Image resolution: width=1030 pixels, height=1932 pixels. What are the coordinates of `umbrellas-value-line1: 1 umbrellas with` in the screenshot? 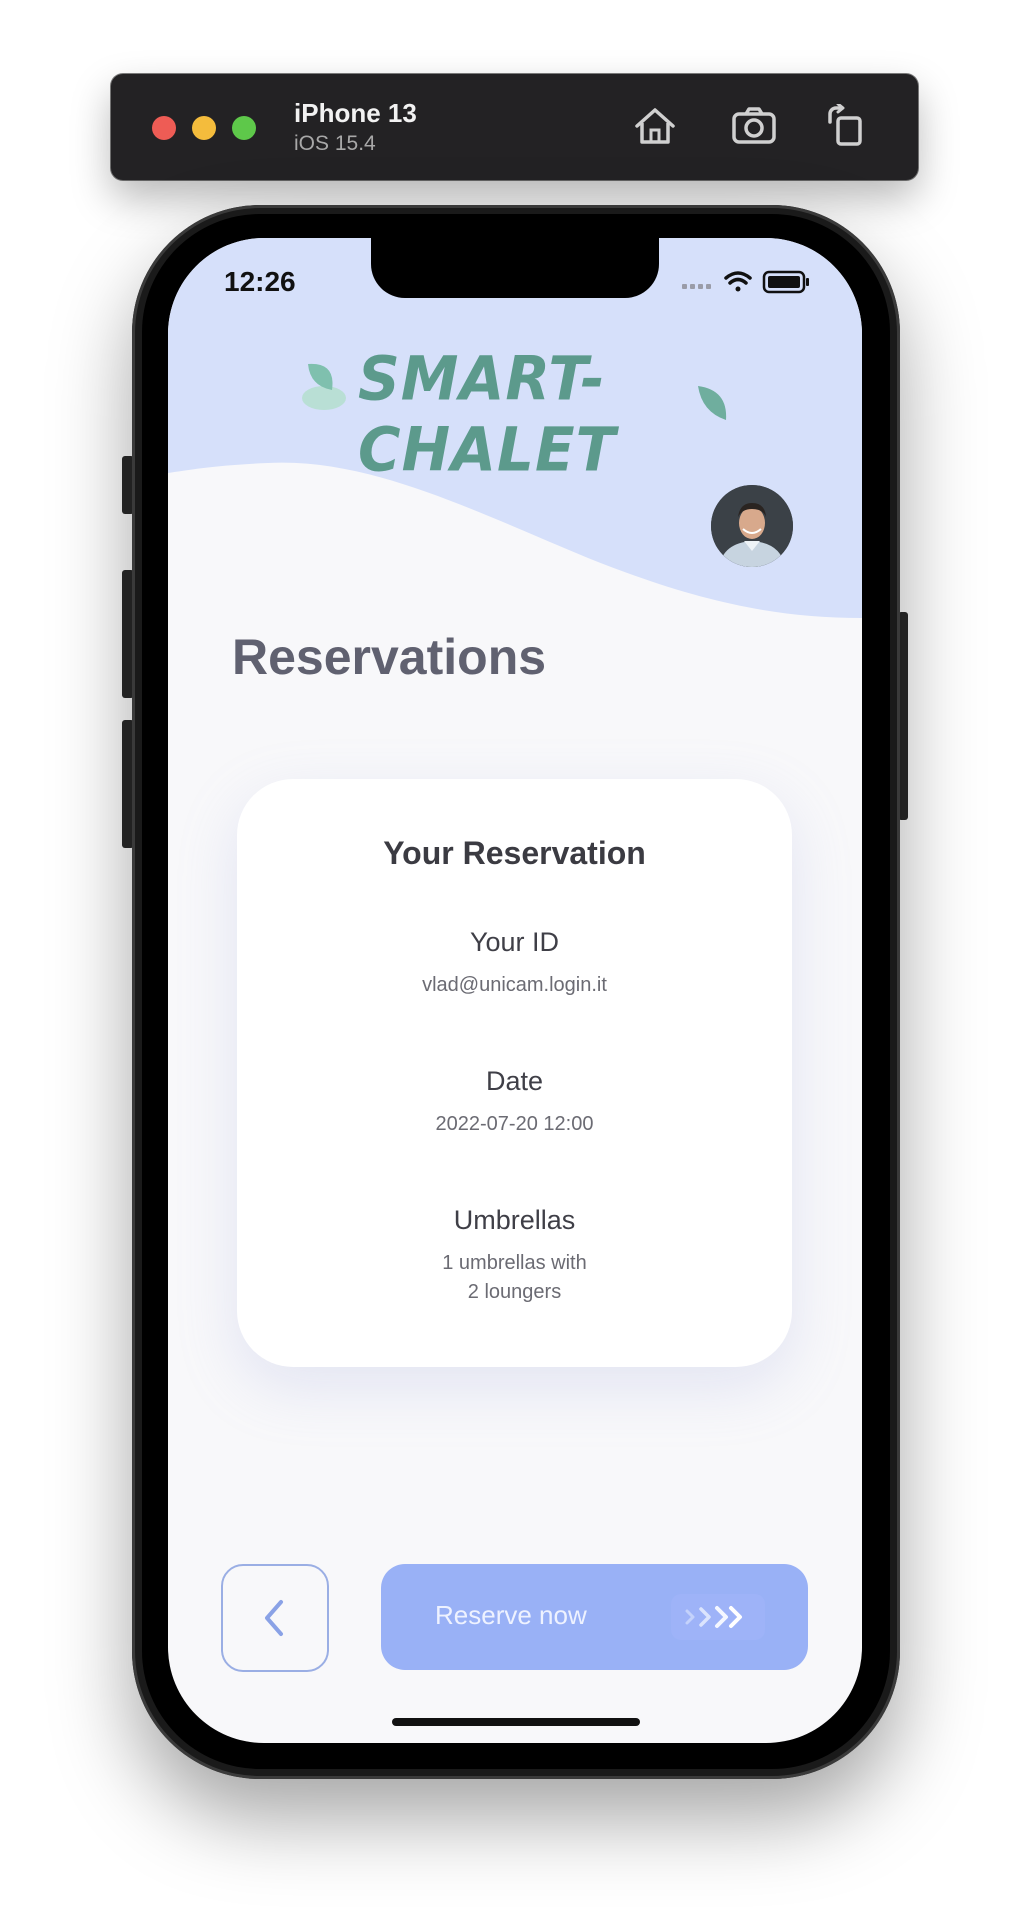 It's located at (514, 1263).